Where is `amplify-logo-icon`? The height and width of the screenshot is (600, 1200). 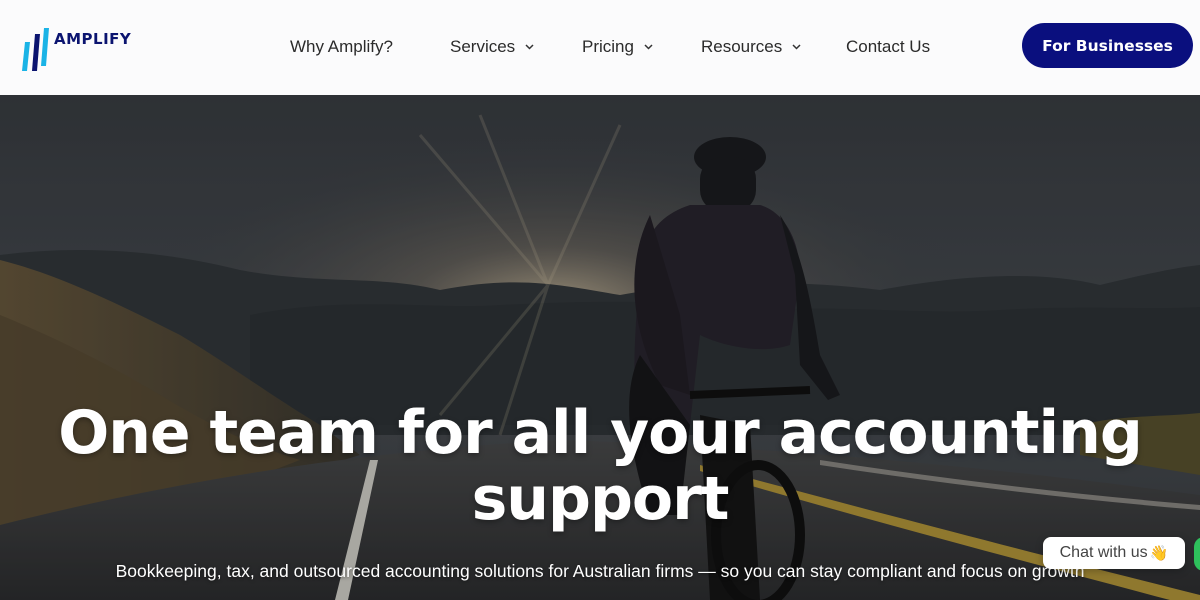
amplify-logo-icon is located at coordinates (35, 49).